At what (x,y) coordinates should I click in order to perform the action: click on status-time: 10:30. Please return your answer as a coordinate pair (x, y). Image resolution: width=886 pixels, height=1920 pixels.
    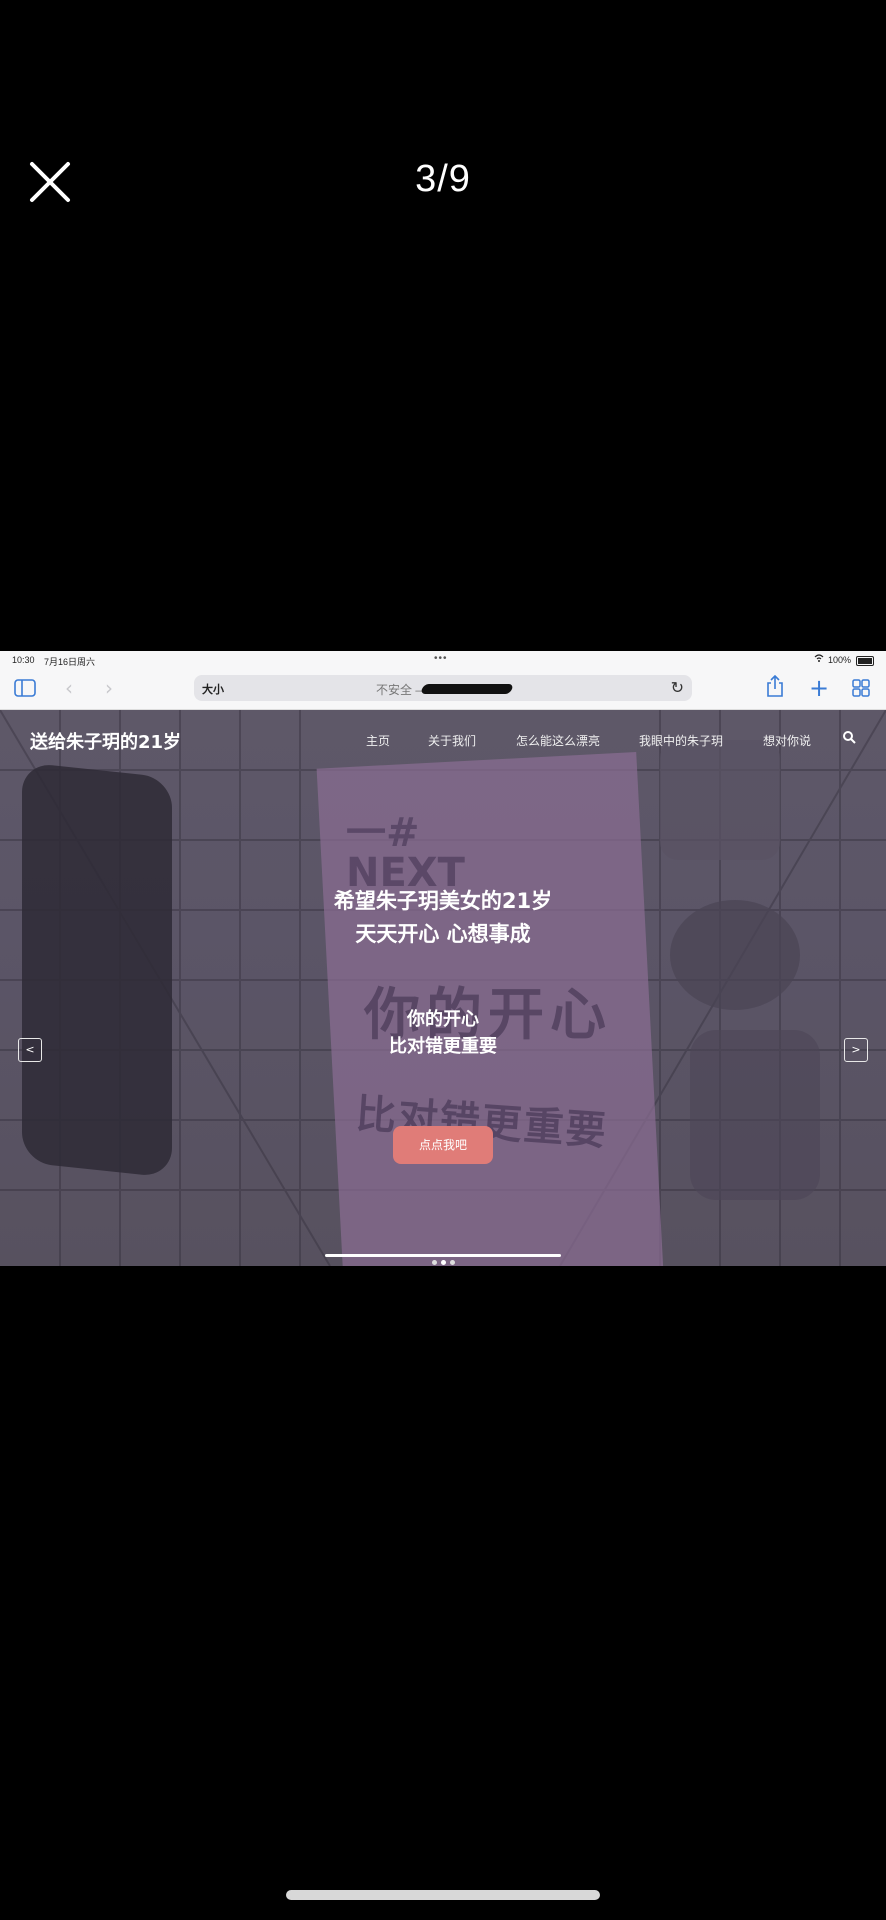
    Looking at the image, I should click on (23, 660).